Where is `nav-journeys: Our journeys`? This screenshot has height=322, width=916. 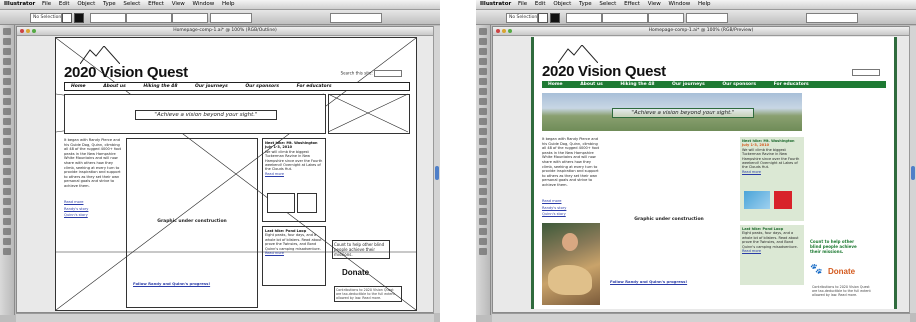
nav-journeys: Our journeys is located at coordinates (688, 84).